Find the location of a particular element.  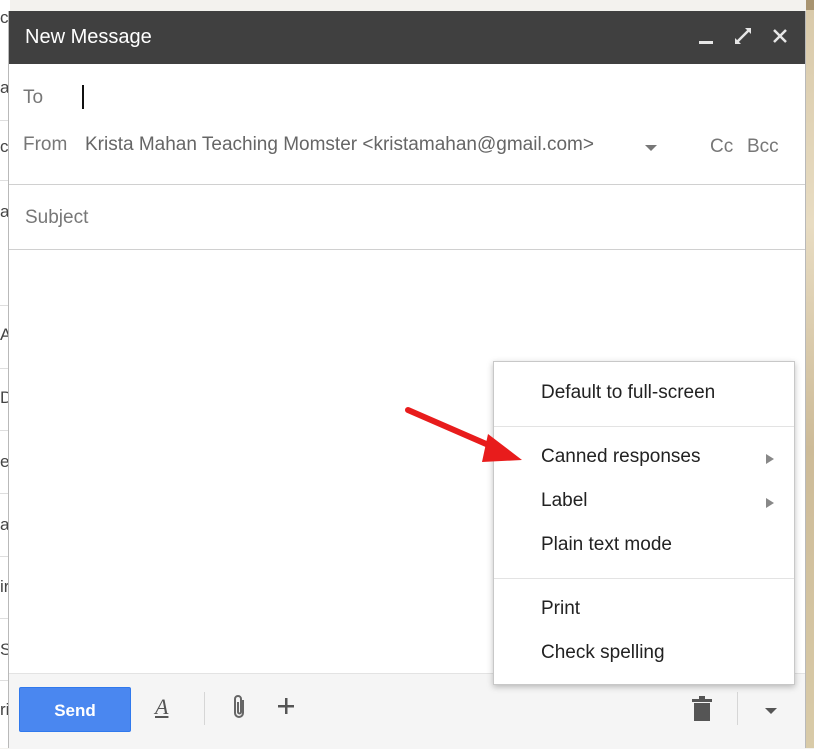

subject-row is located at coordinates (407, 217).